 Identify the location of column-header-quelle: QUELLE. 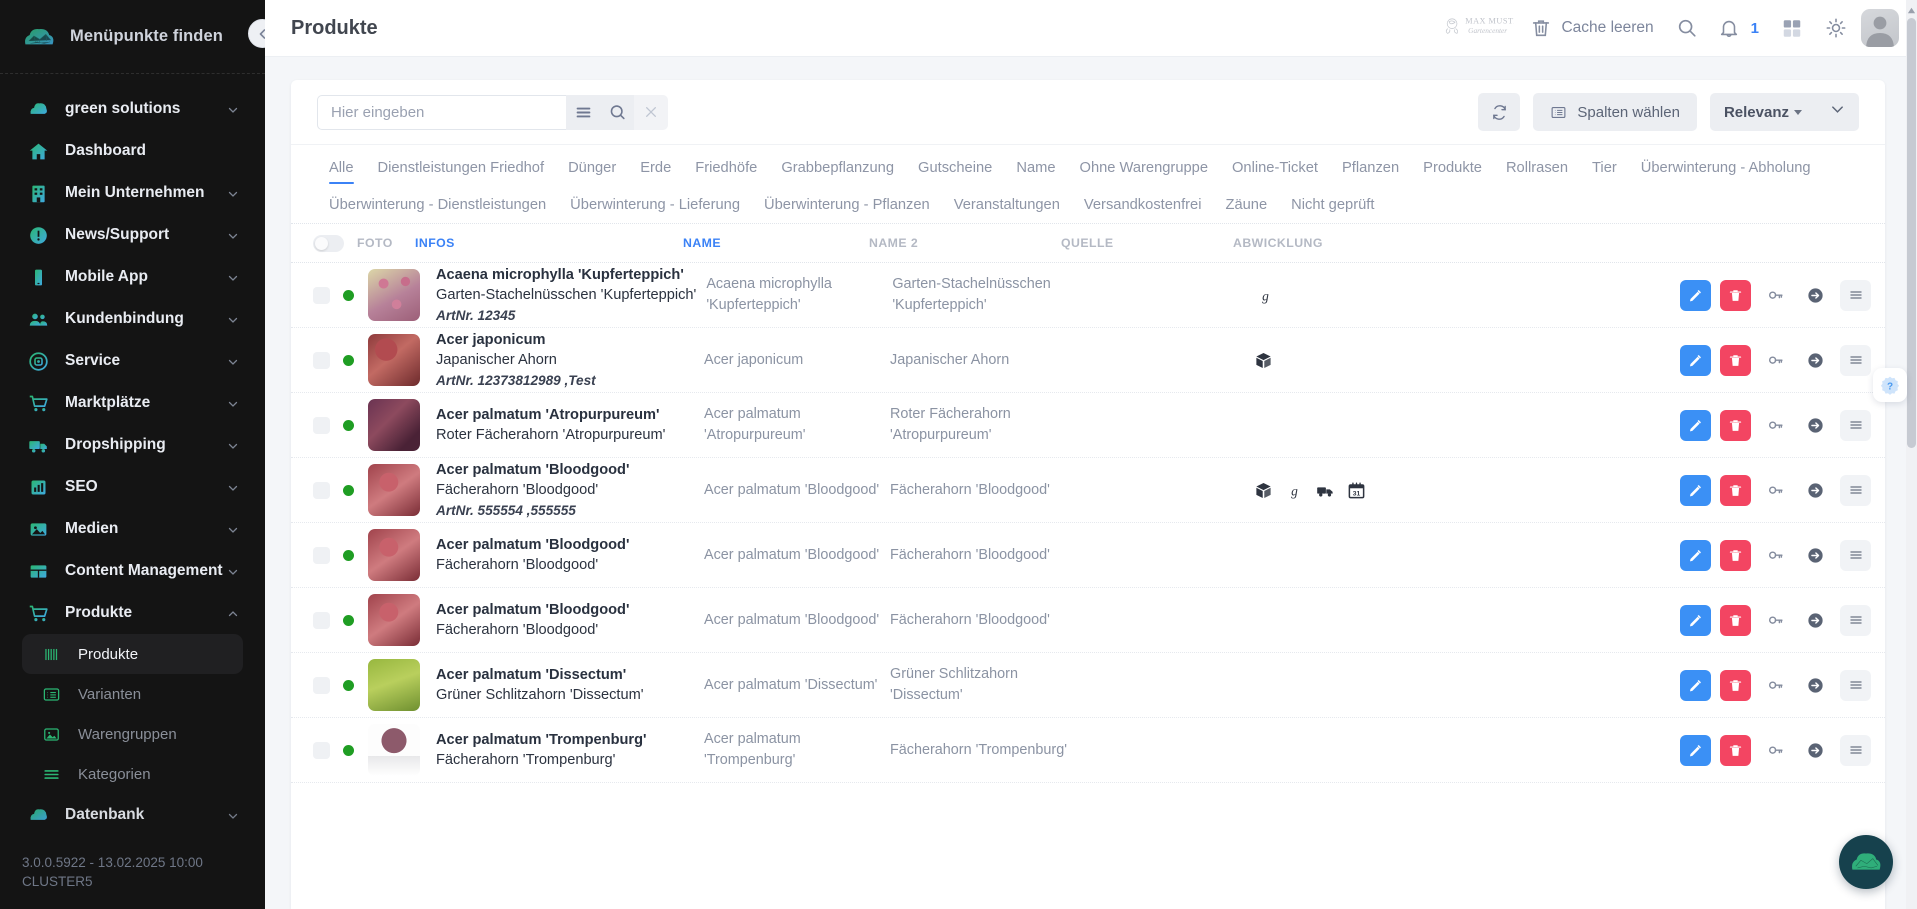
(1147, 243).